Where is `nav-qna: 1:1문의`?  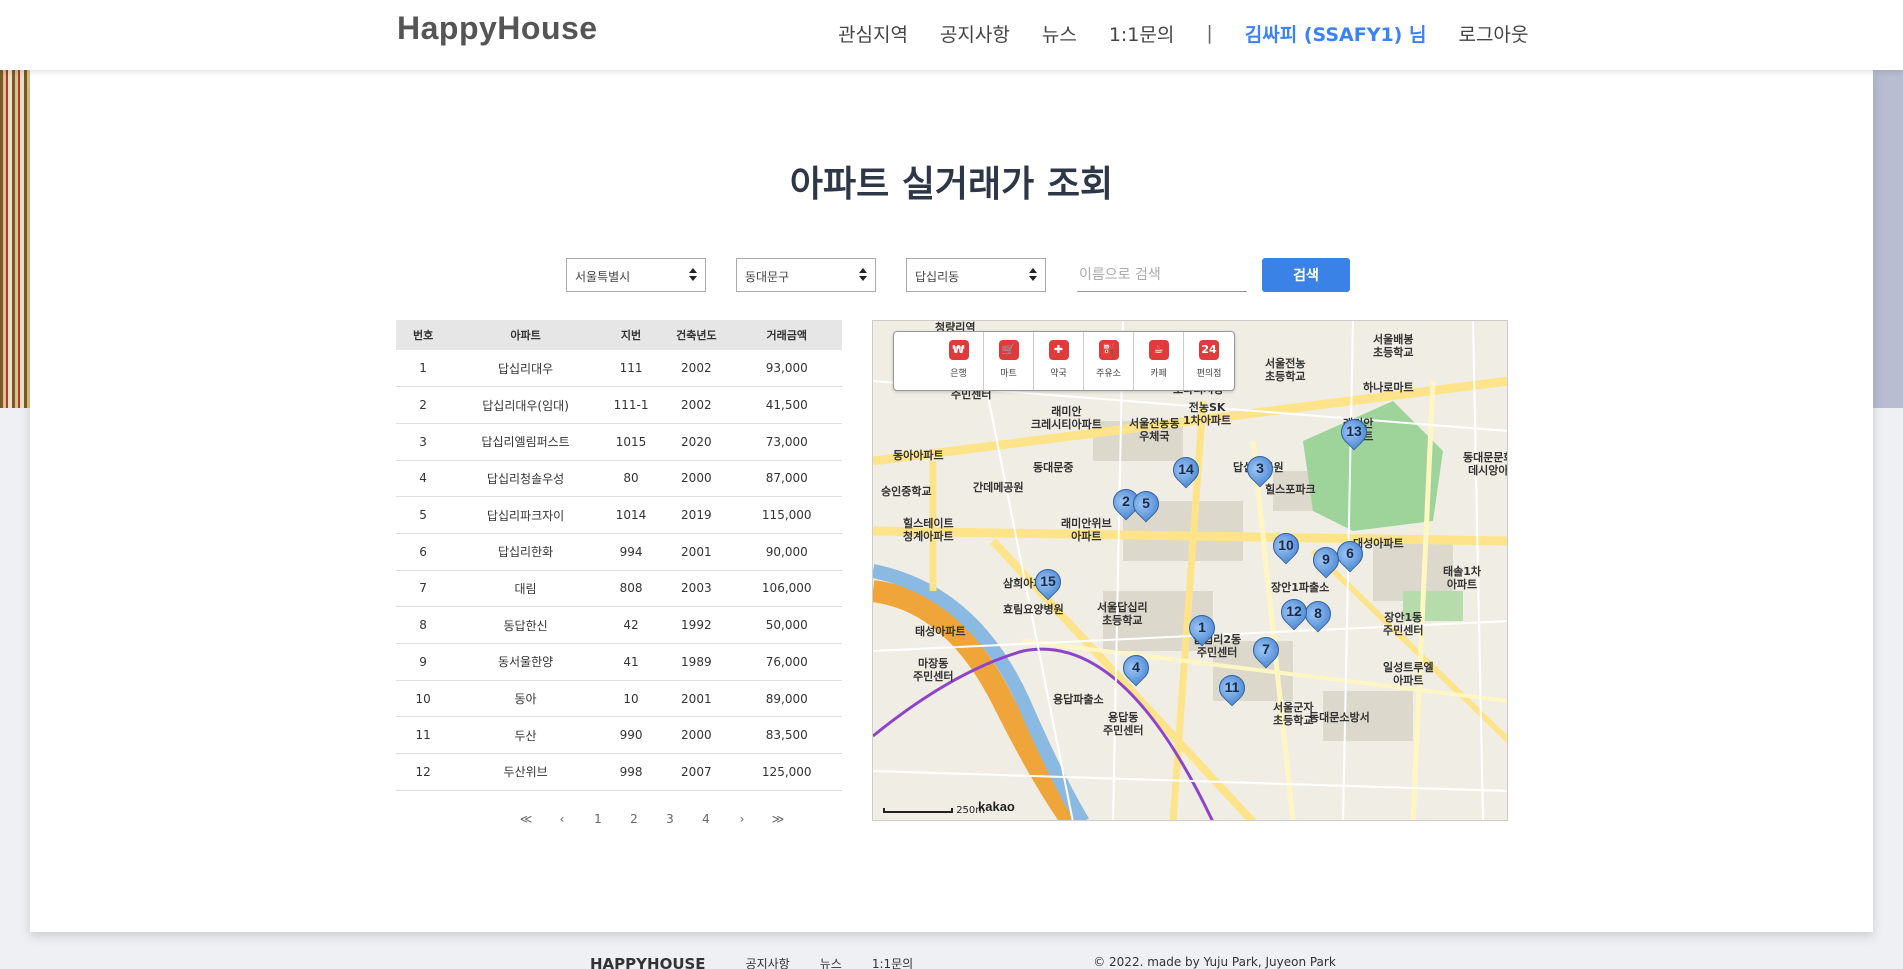 nav-qna: 1:1문의 is located at coordinates (1142, 33).